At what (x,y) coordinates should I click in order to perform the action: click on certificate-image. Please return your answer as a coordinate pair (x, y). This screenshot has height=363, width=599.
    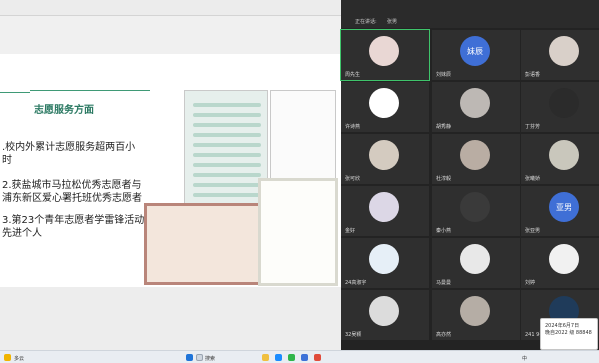
    Looking at the image, I should click on (303, 137).